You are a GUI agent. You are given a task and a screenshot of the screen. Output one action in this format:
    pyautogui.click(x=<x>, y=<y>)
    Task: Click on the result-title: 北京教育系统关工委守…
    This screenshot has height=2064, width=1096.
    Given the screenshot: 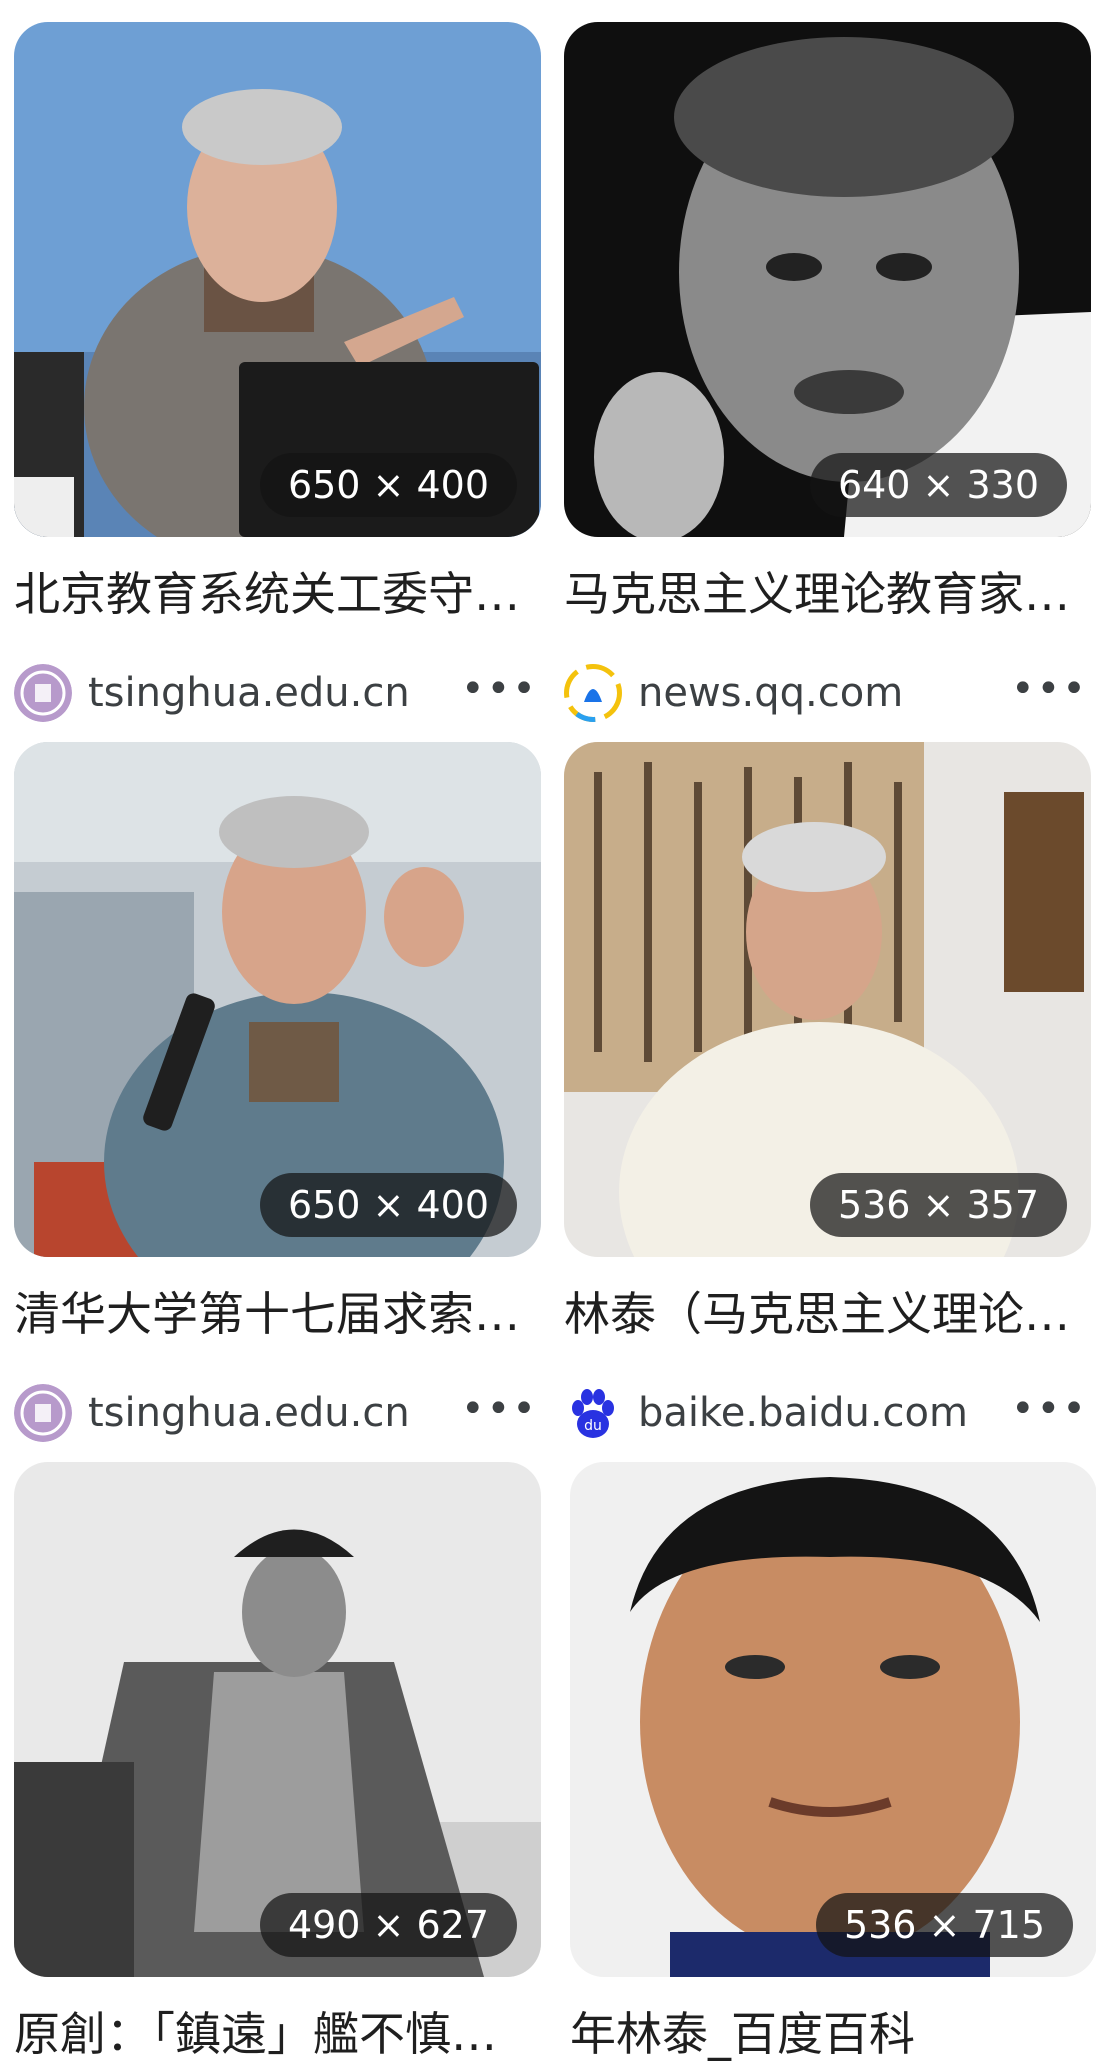 What is the action you would take?
    pyautogui.click(x=277, y=594)
    